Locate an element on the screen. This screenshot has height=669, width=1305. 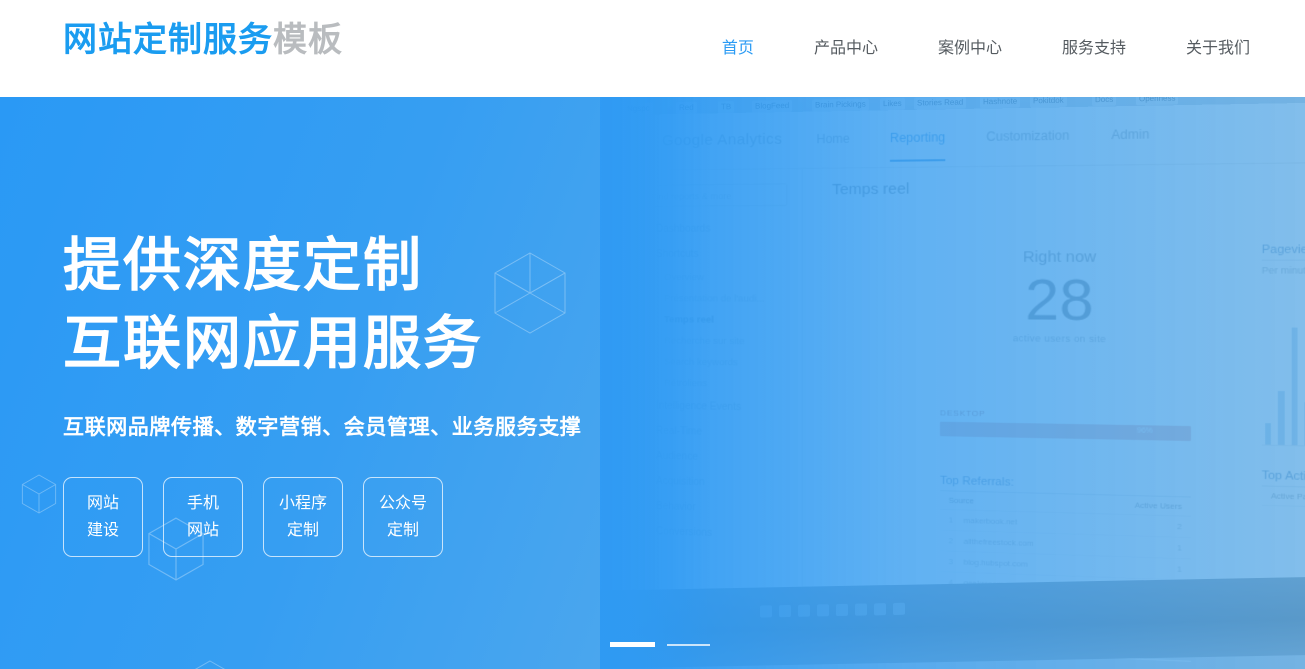
site-header: 网站定制服务模板 首页 产品中心 案例中心 服务支持 关于我们 is located at coordinates (652, 48).